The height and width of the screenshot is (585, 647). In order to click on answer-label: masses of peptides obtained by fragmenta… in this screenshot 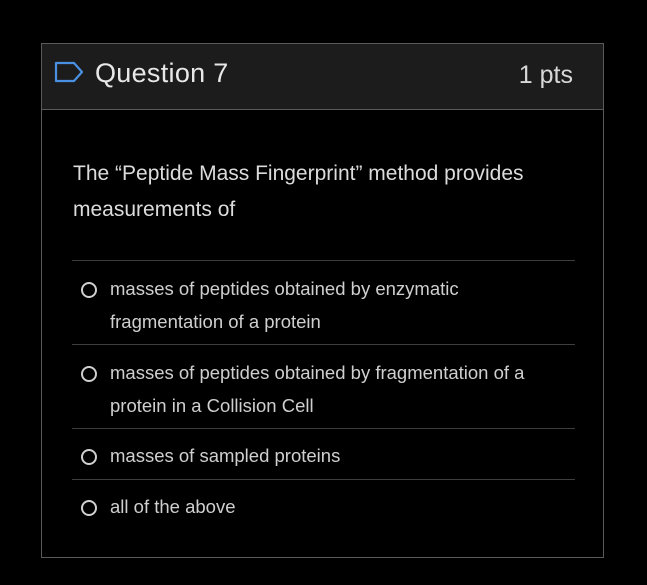, I will do `click(340, 389)`.